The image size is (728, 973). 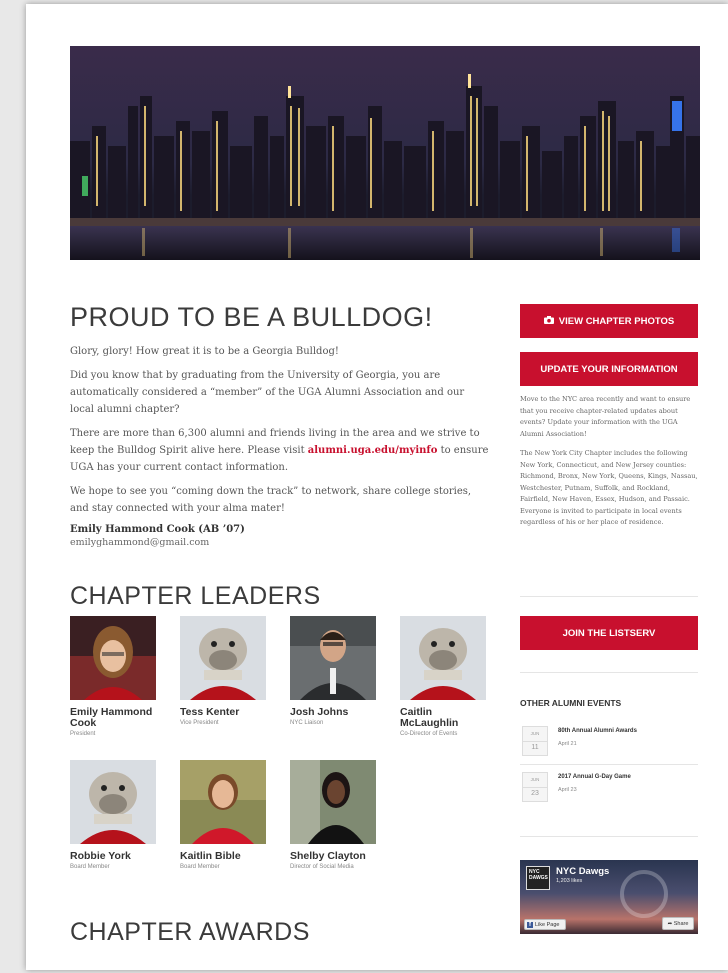 What do you see at coordinates (594, 777) in the screenshot?
I see `event-title: 2017 Annual G-Day Game` at bounding box center [594, 777].